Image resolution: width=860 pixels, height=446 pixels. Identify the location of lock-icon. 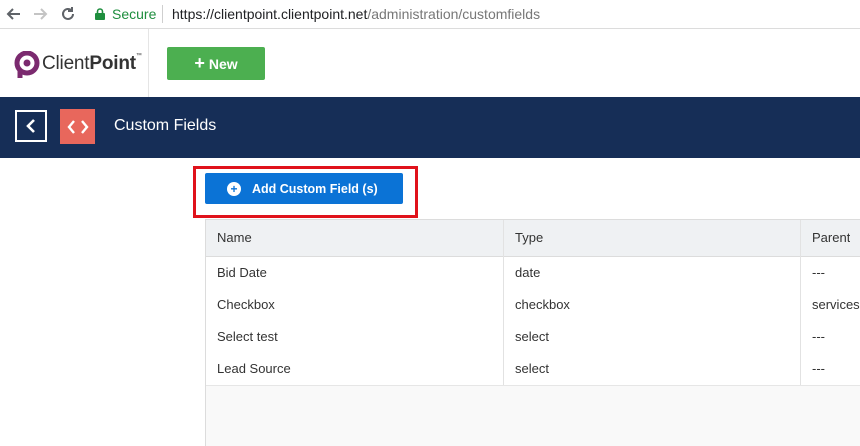
(100, 13).